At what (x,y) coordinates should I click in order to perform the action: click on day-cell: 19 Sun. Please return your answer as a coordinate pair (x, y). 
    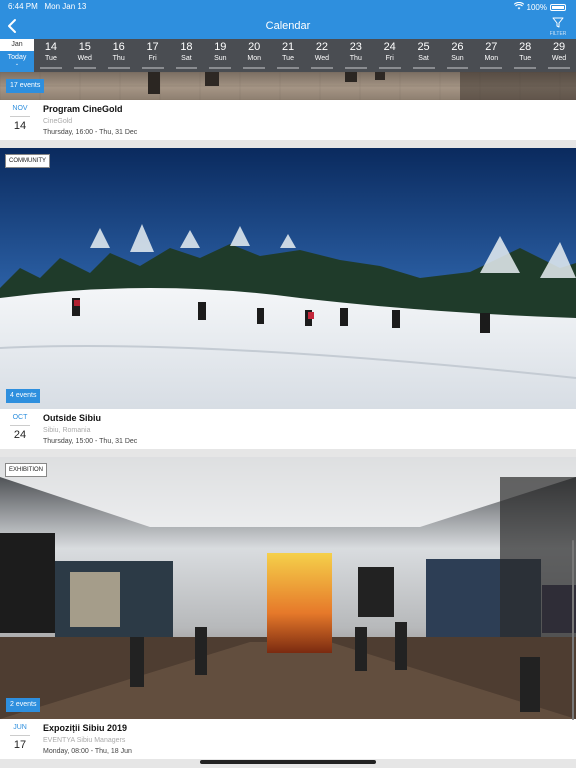
    Looking at the image, I should click on (220, 55).